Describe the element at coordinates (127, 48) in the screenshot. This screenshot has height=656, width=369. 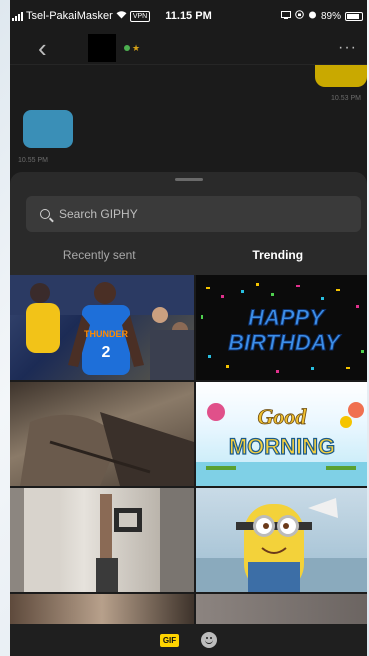
I see `online-status-icon` at that location.